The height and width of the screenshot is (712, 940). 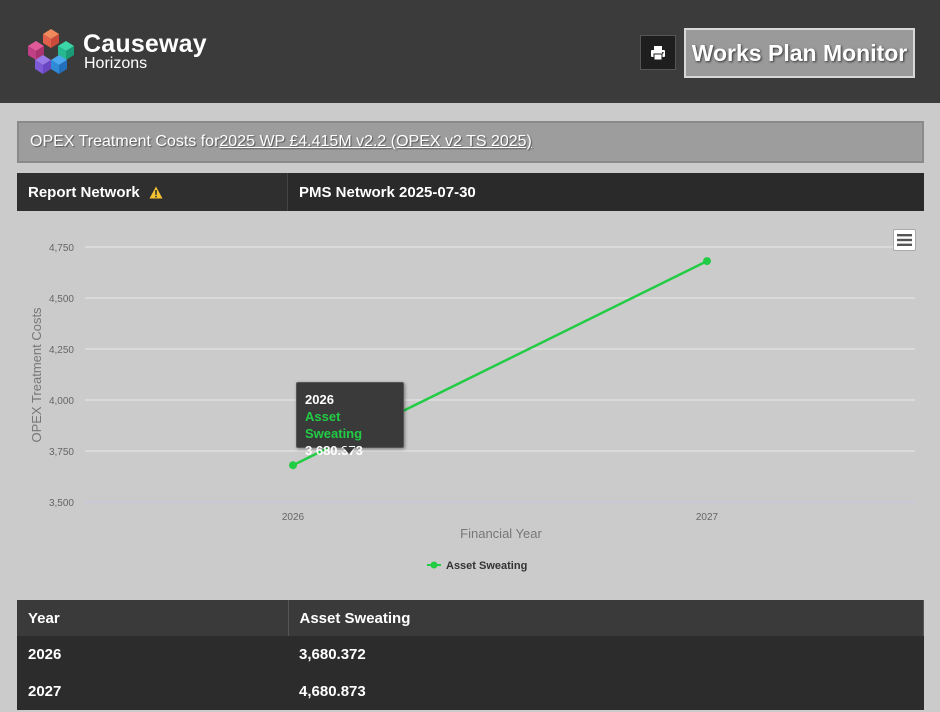 I want to click on chart-menu-button, so click(x=904, y=240).